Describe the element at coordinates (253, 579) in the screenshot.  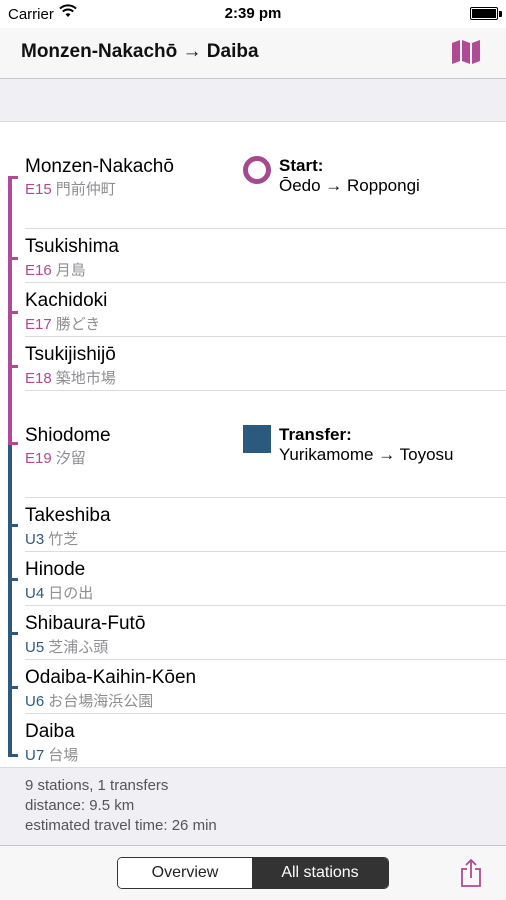
I see `station-row: Hinode U4 日の出` at that location.